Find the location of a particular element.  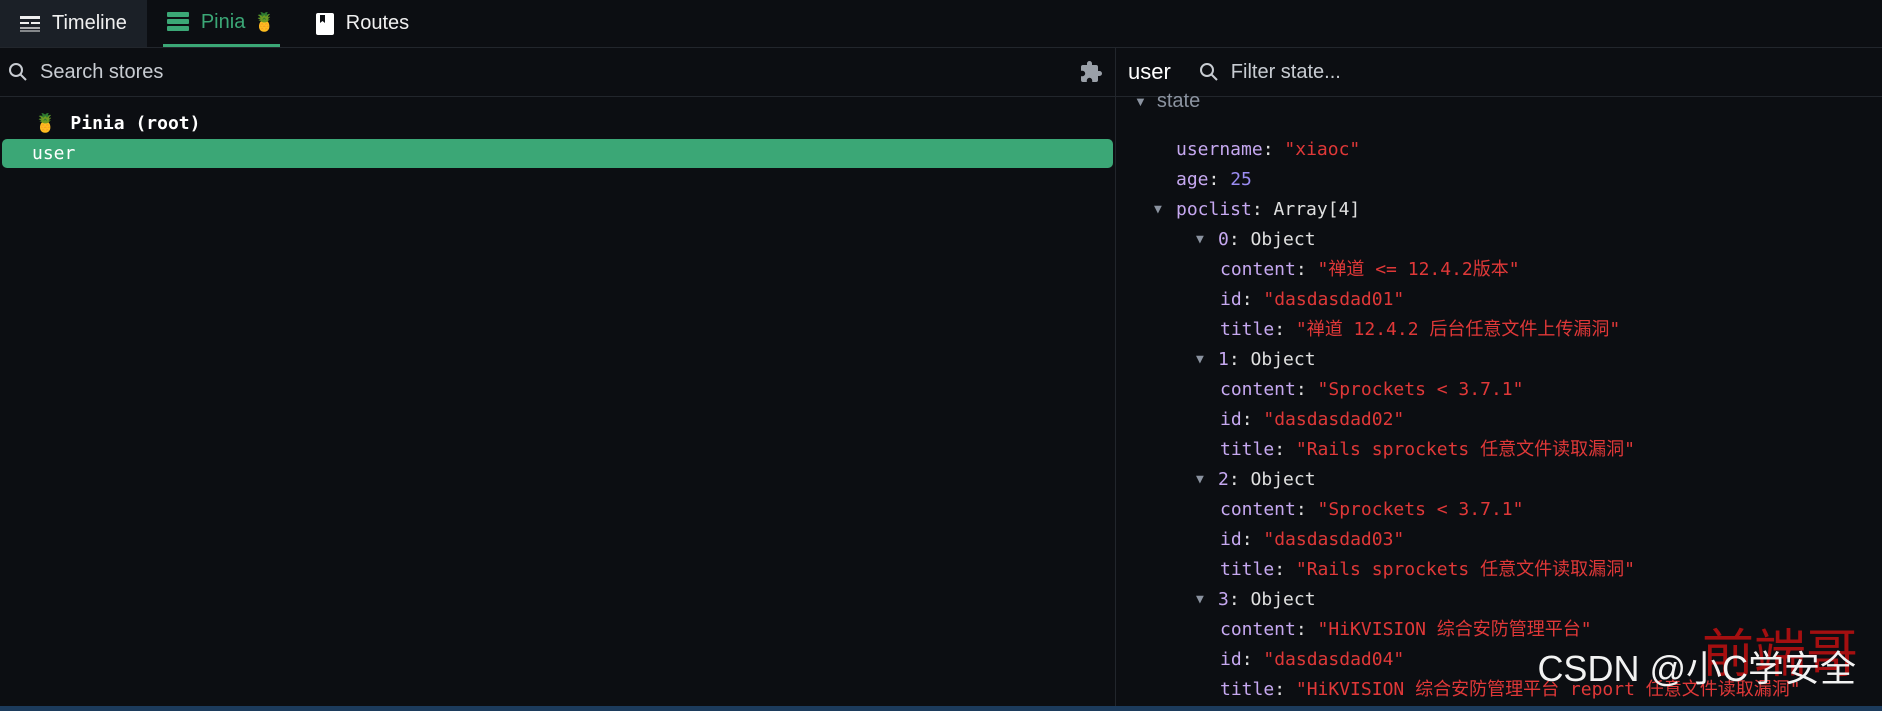

tree-item-pinia-root: 🍍 Pinia (root) is located at coordinates (557, 123).